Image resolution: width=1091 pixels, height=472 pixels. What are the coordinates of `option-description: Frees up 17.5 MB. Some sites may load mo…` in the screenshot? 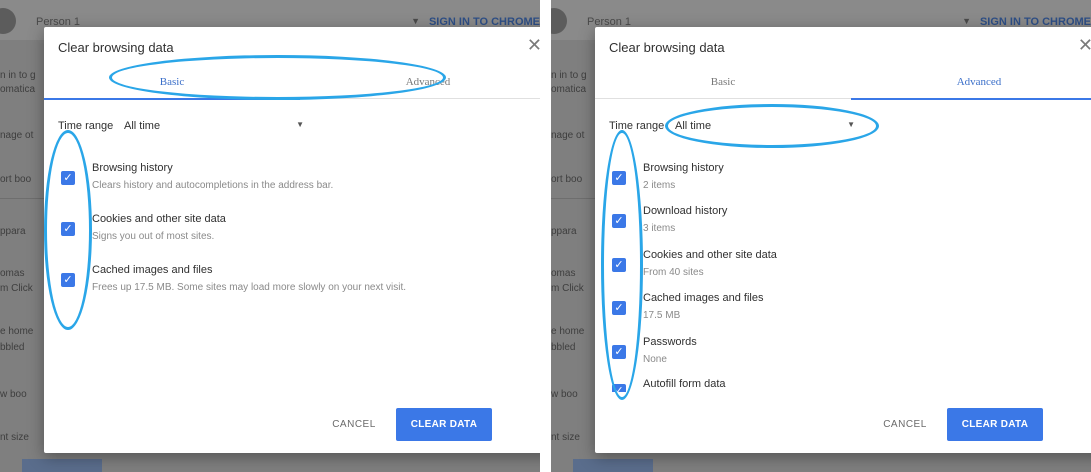 It's located at (249, 287).